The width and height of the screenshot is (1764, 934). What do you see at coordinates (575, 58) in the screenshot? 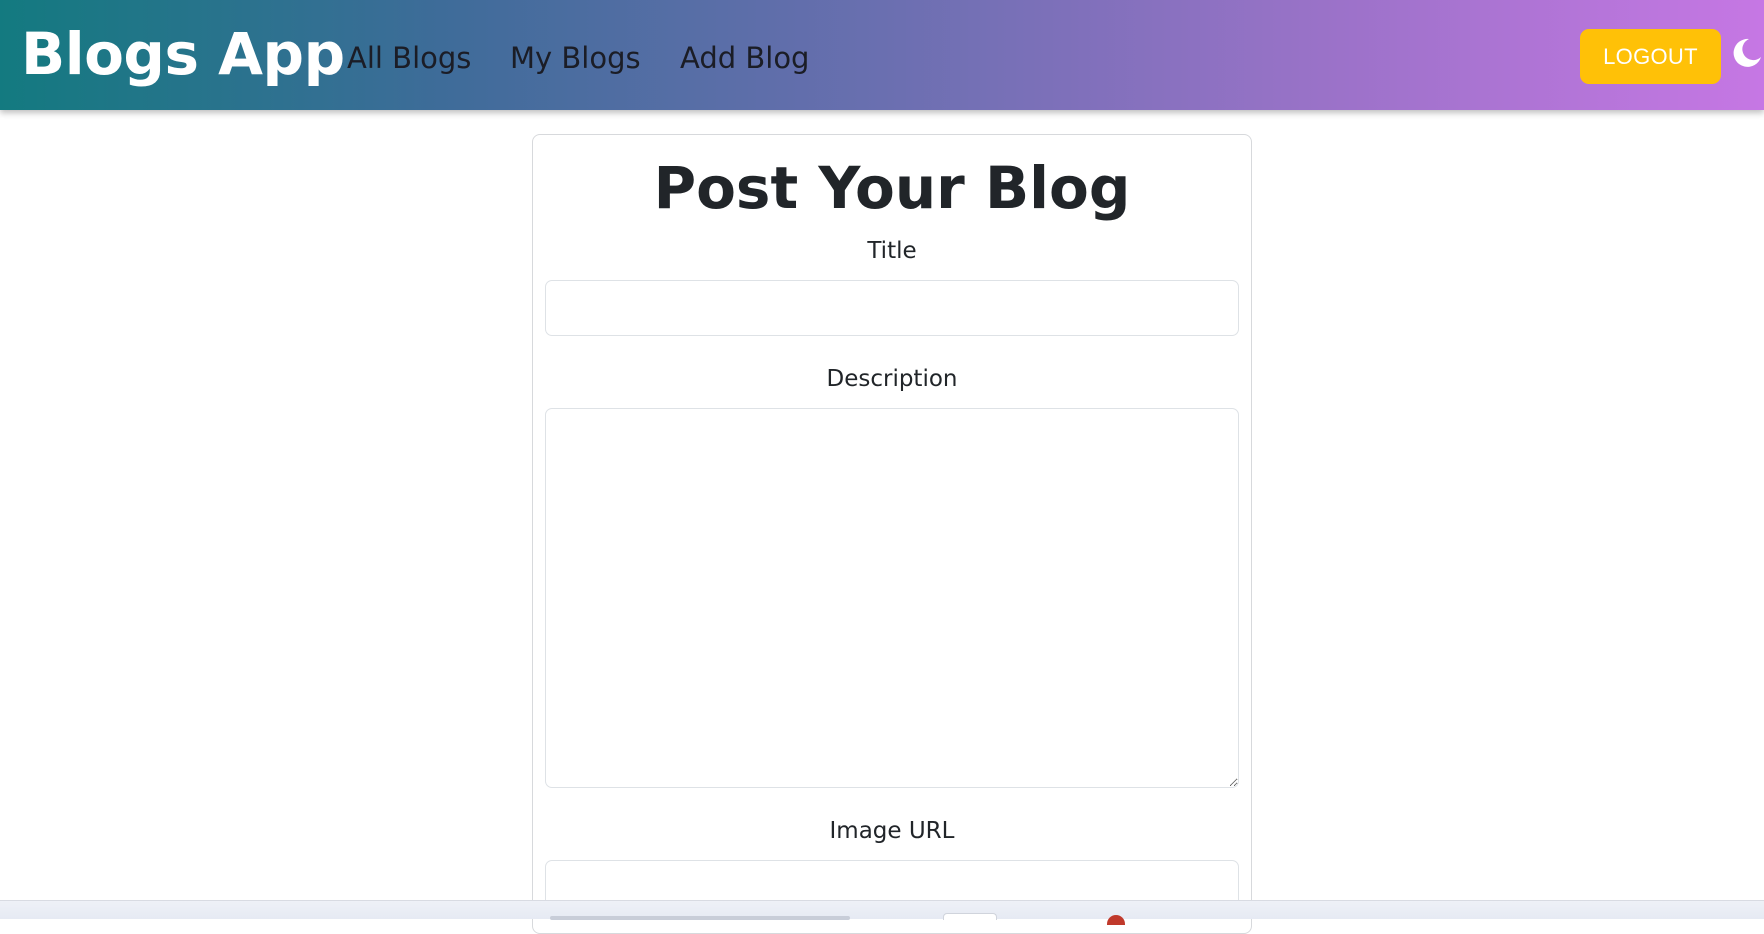
I see `nav-link-my-blogs: My Blogs` at bounding box center [575, 58].